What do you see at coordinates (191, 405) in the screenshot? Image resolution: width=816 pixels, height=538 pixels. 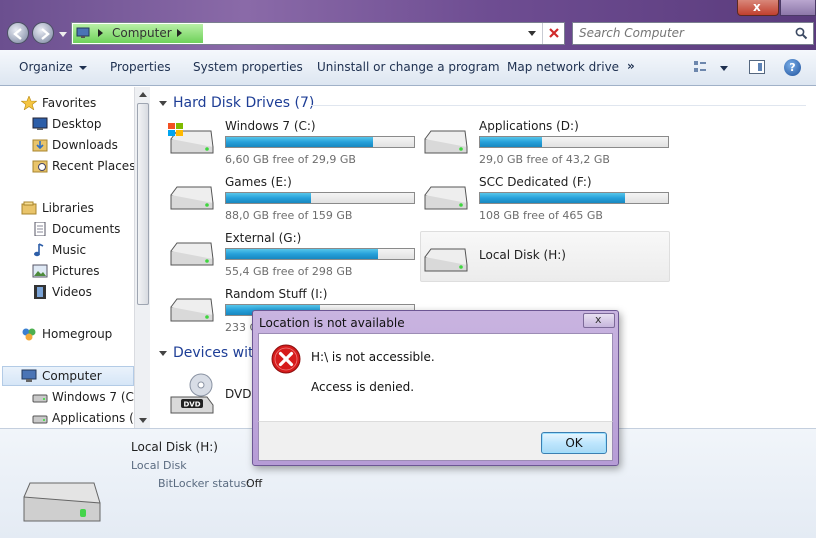 I see `dvd-badge: DVD` at bounding box center [191, 405].